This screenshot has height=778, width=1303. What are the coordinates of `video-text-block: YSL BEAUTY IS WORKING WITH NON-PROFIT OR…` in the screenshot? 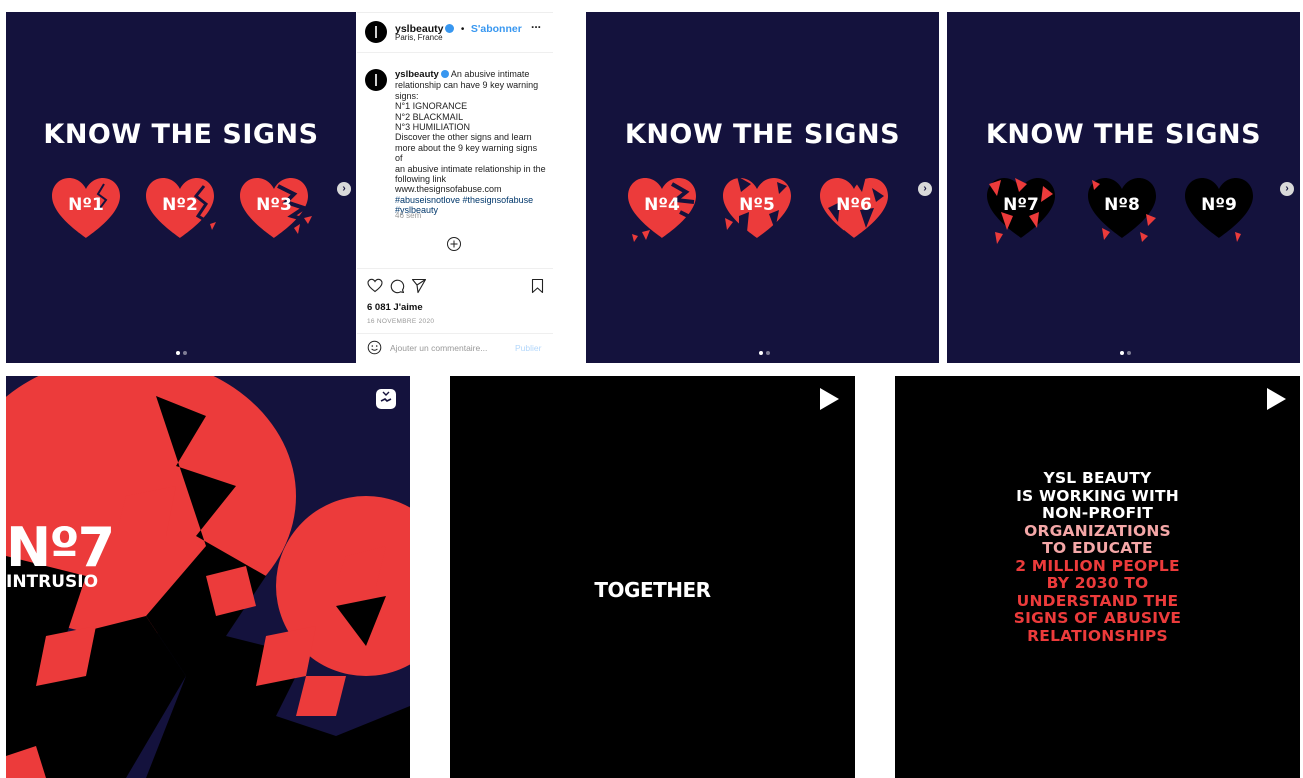 It's located at (1097, 557).